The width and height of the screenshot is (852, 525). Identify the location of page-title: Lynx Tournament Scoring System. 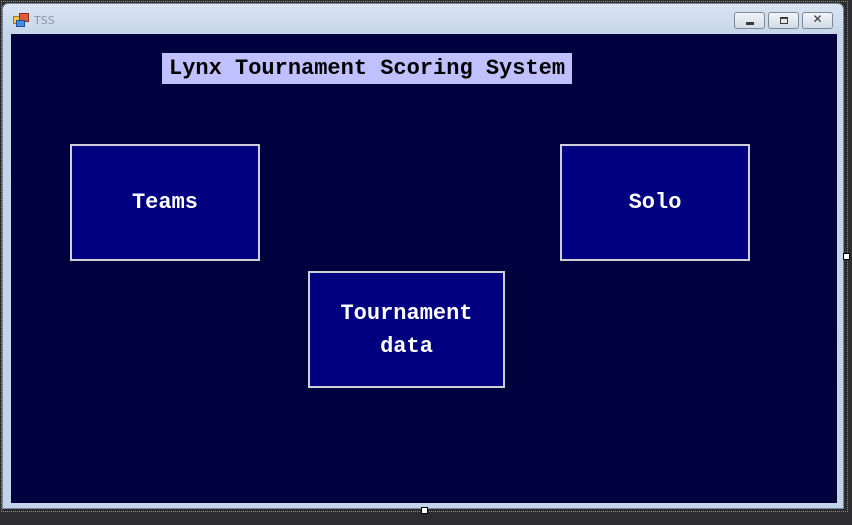
(367, 68).